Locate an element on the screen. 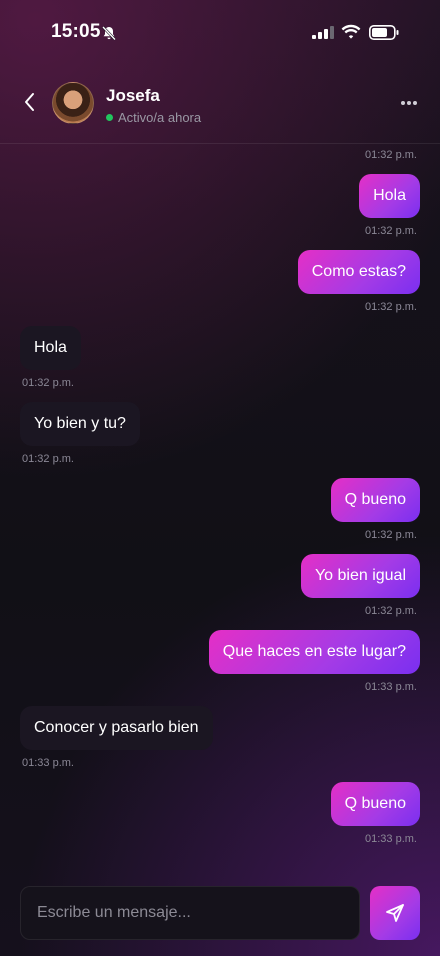 The height and width of the screenshot is (956, 440). status-time: 15:05 is located at coordinates (76, 31).